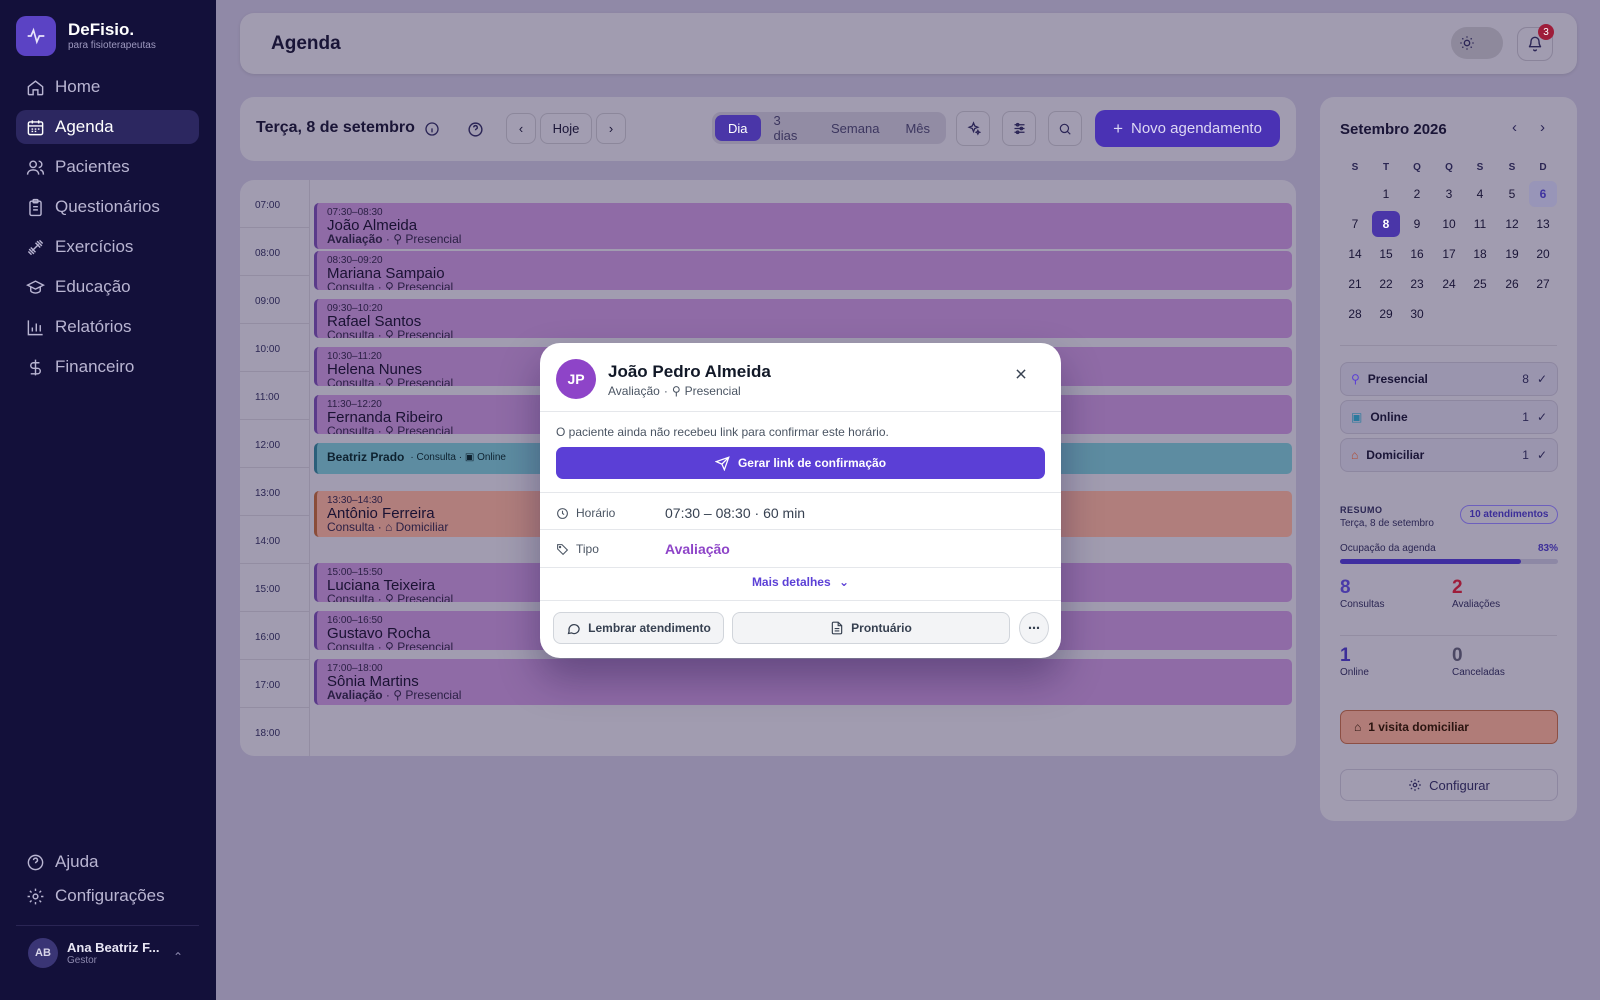 The width and height of the screenshot is (1600, 1000). Describe the element at coordinates (1449, 727) in the screenshot. I see `home-visit-banner: ⌂ 1 visita domiciliar` at that location.